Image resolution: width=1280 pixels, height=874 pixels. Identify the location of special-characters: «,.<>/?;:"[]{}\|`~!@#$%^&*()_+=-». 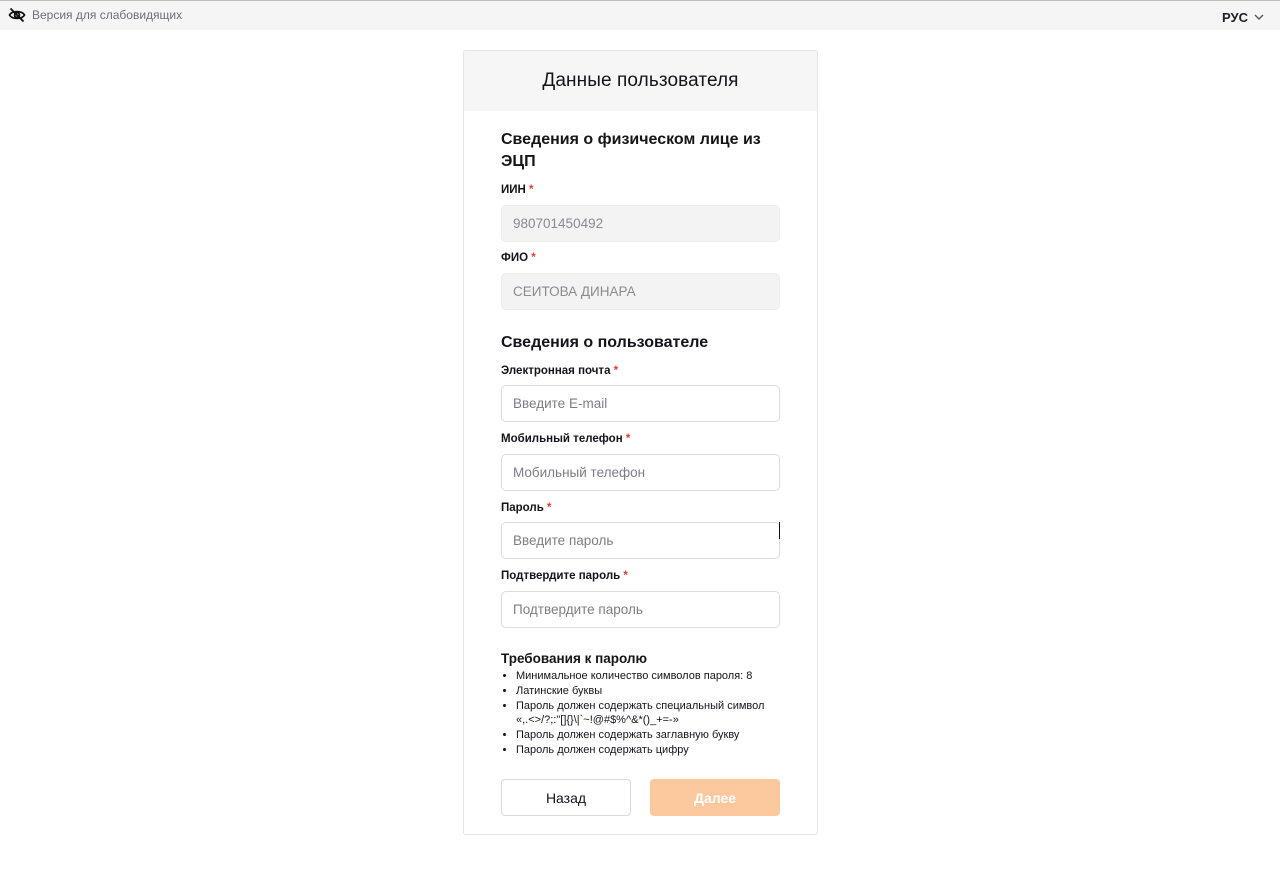
(597, 720).